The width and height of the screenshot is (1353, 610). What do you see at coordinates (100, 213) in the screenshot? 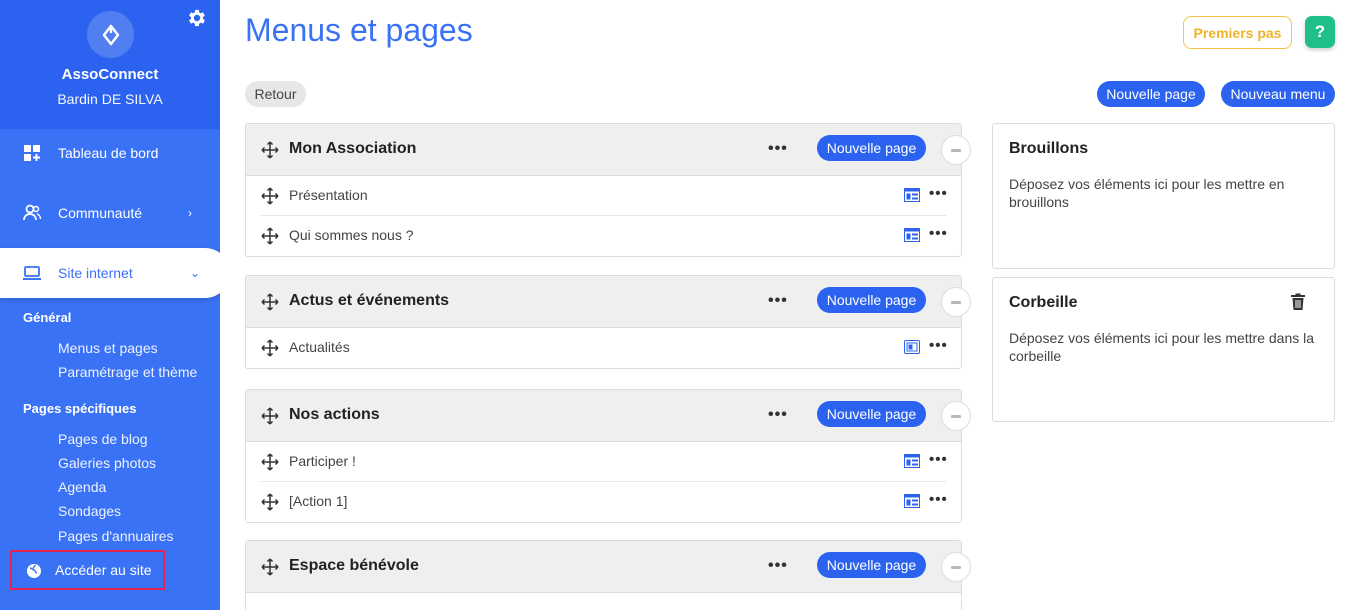
I see `nav-label: Communauté` at bounding box center [100, 213].